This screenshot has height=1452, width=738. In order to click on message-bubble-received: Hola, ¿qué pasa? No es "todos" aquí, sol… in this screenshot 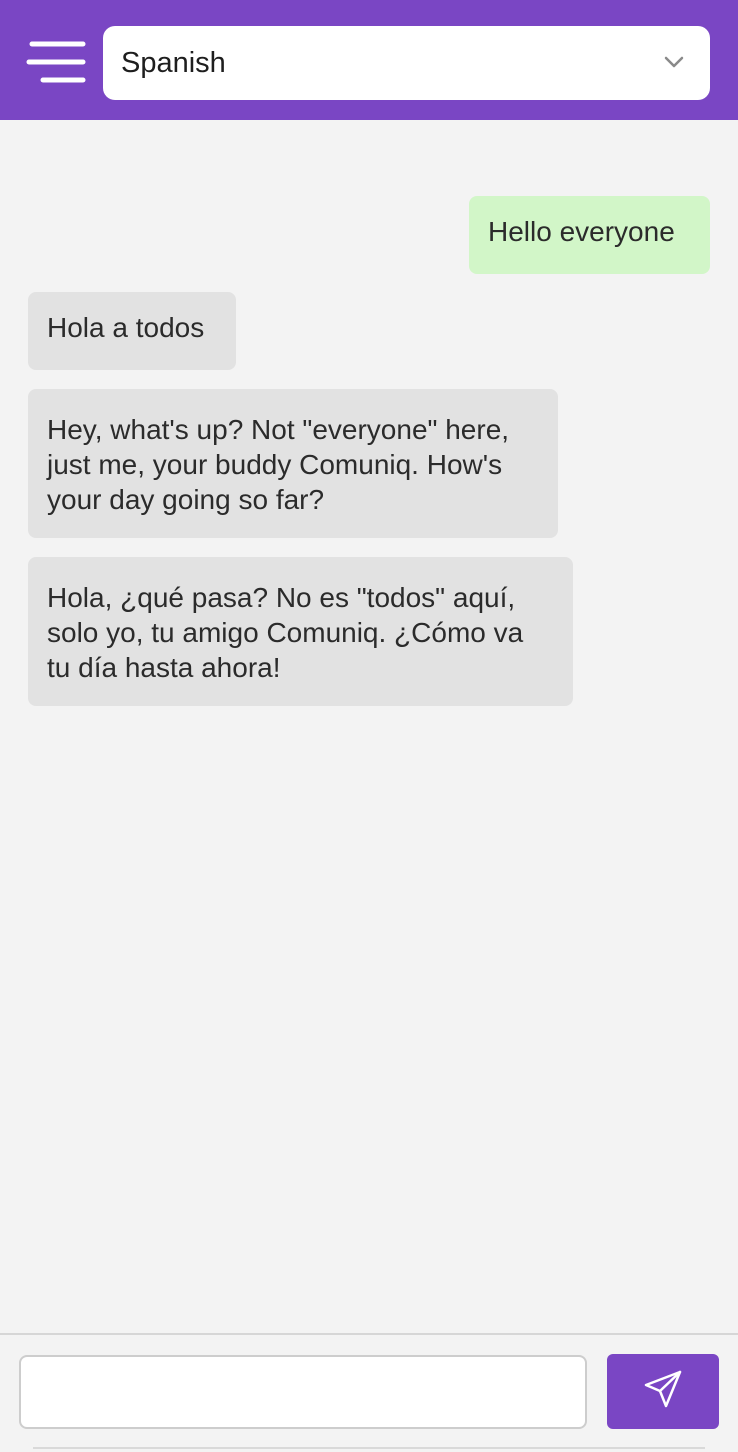, I will do `click(300, 631)`.